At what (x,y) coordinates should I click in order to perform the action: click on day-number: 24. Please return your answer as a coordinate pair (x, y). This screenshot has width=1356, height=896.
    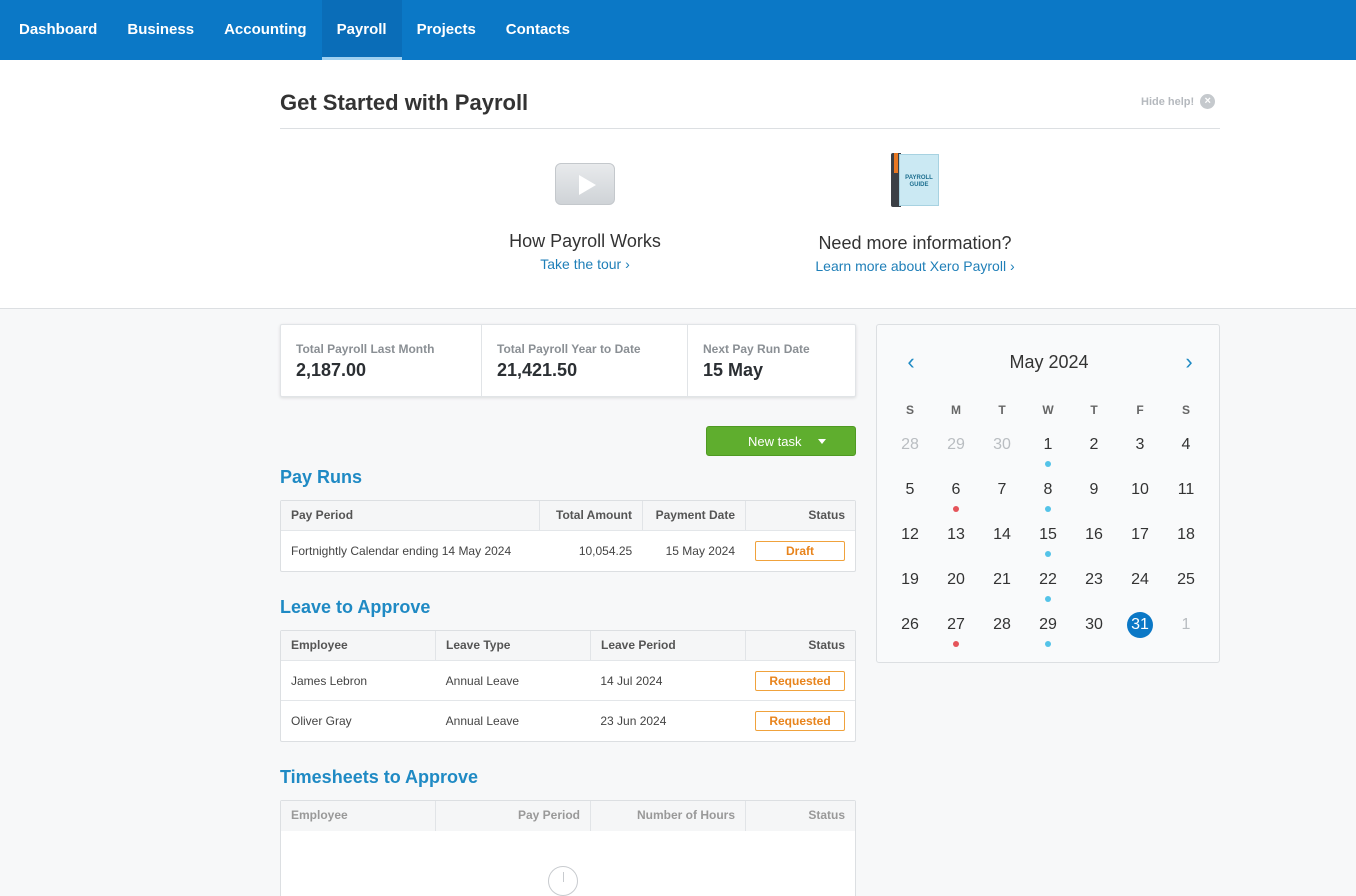
    Looking at the image, I should click on (1140, 579).